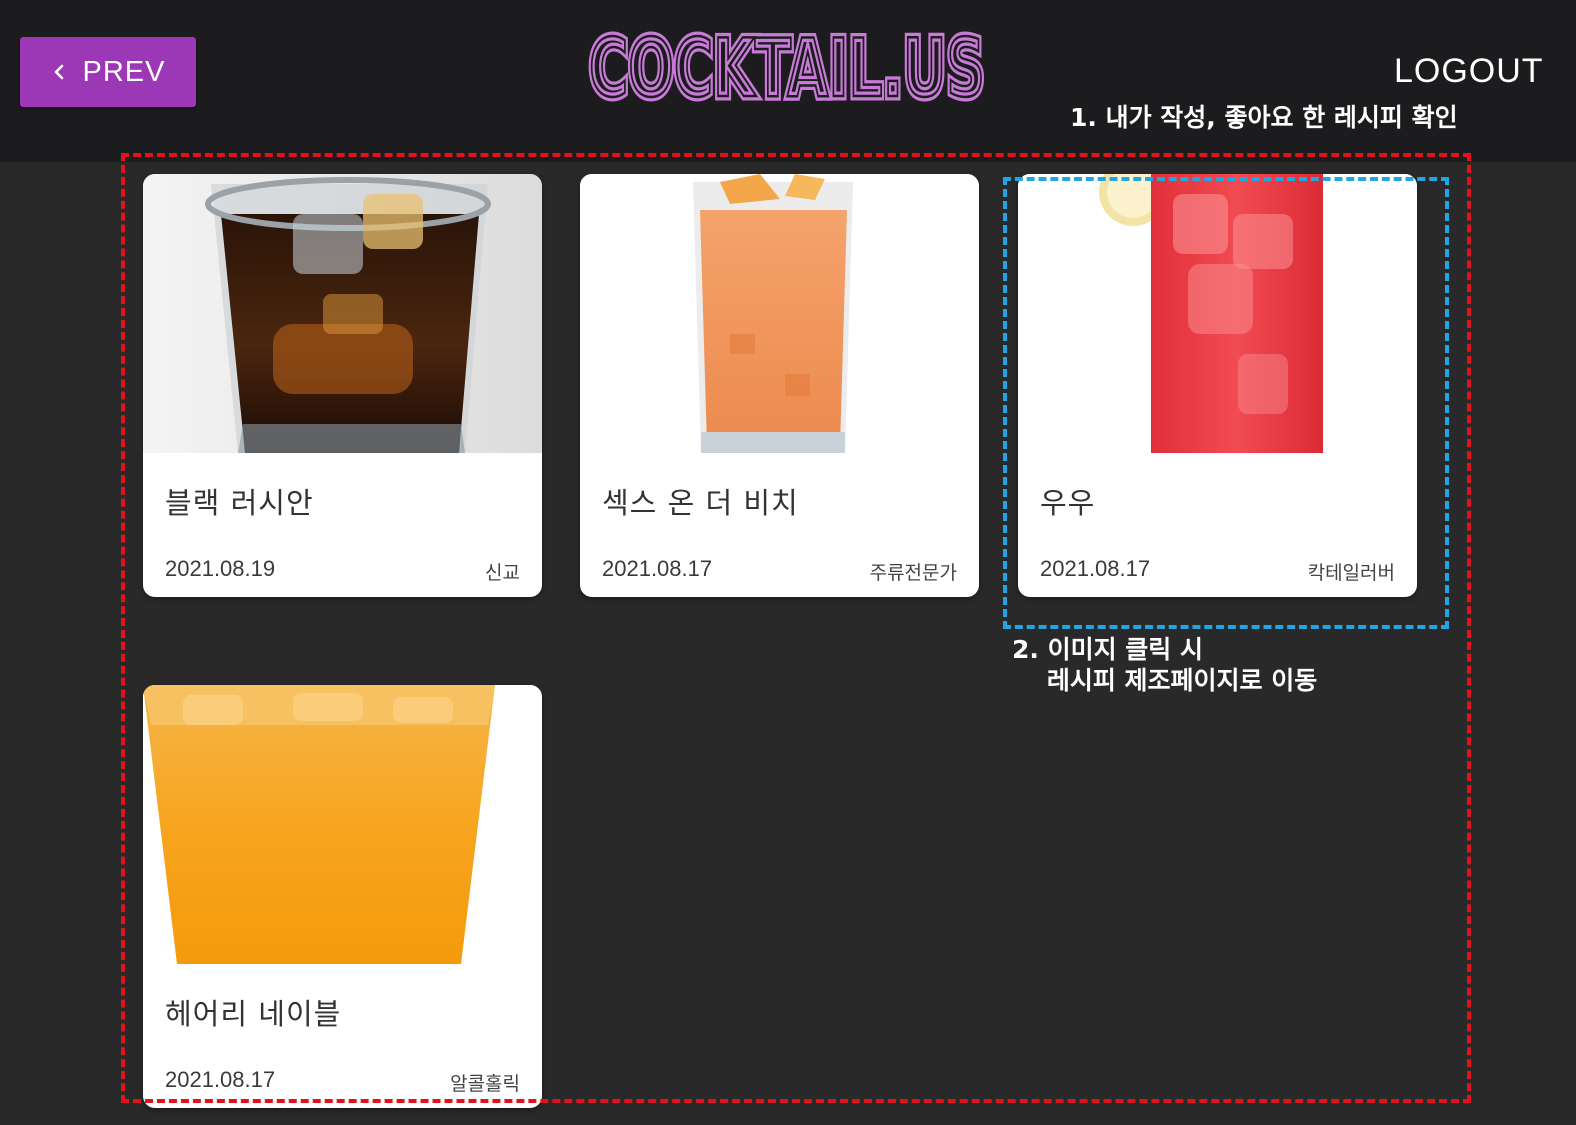 The image size is (1576, 1125). I want to click on recipe-name: 우우, so click(1068, 503).